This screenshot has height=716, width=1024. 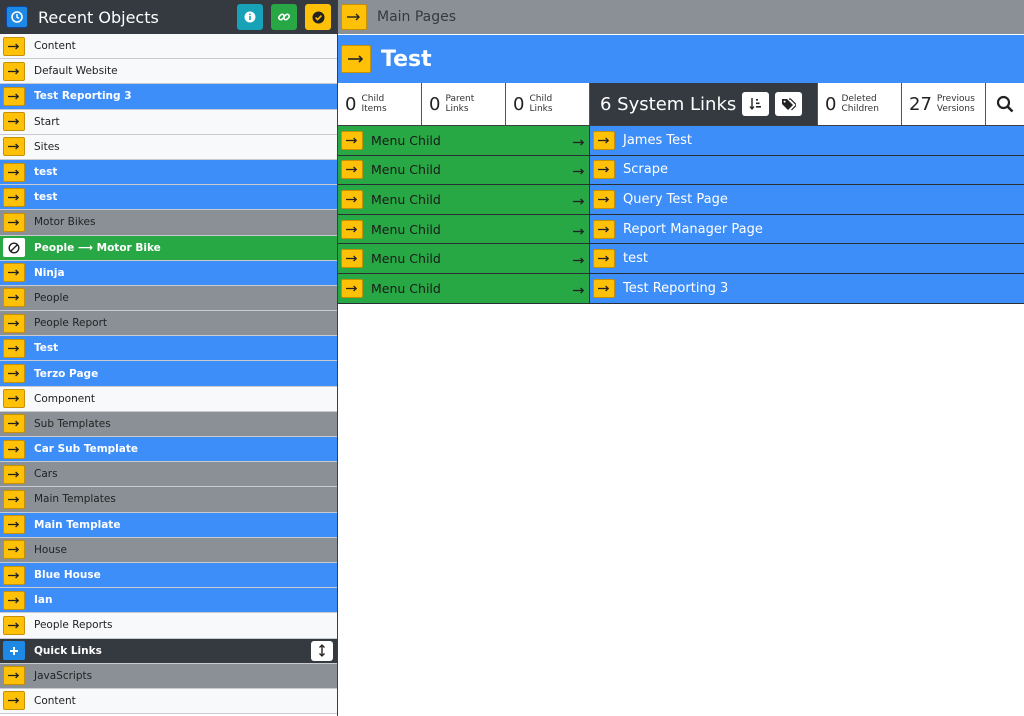 I want to click on sidebar-item: Cars, so click(x=168, y=475).